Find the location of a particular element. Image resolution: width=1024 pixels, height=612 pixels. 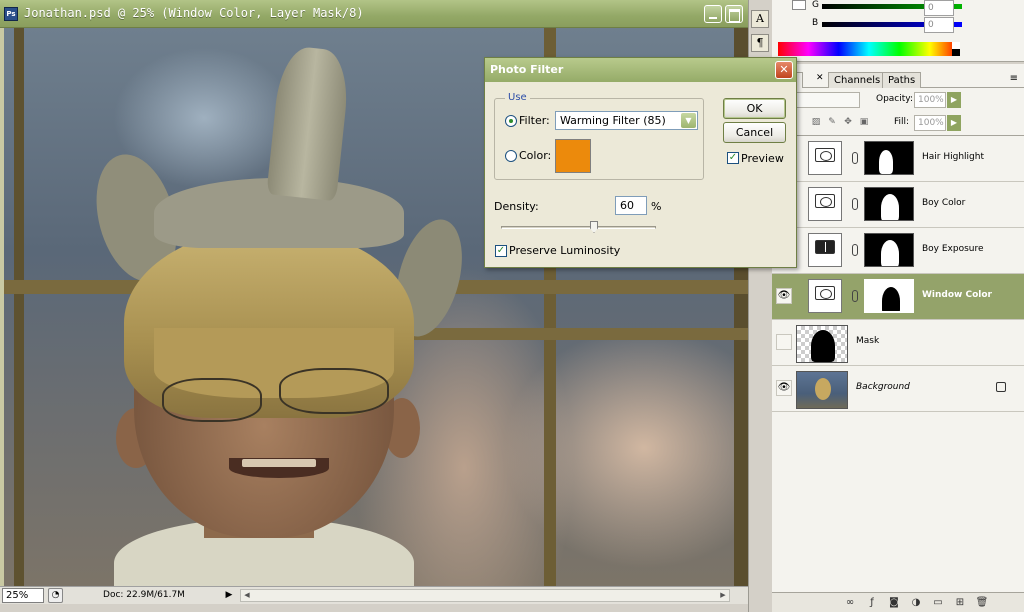

layer-row-boy-color: Boy Color is located at coordinates (898, 205).